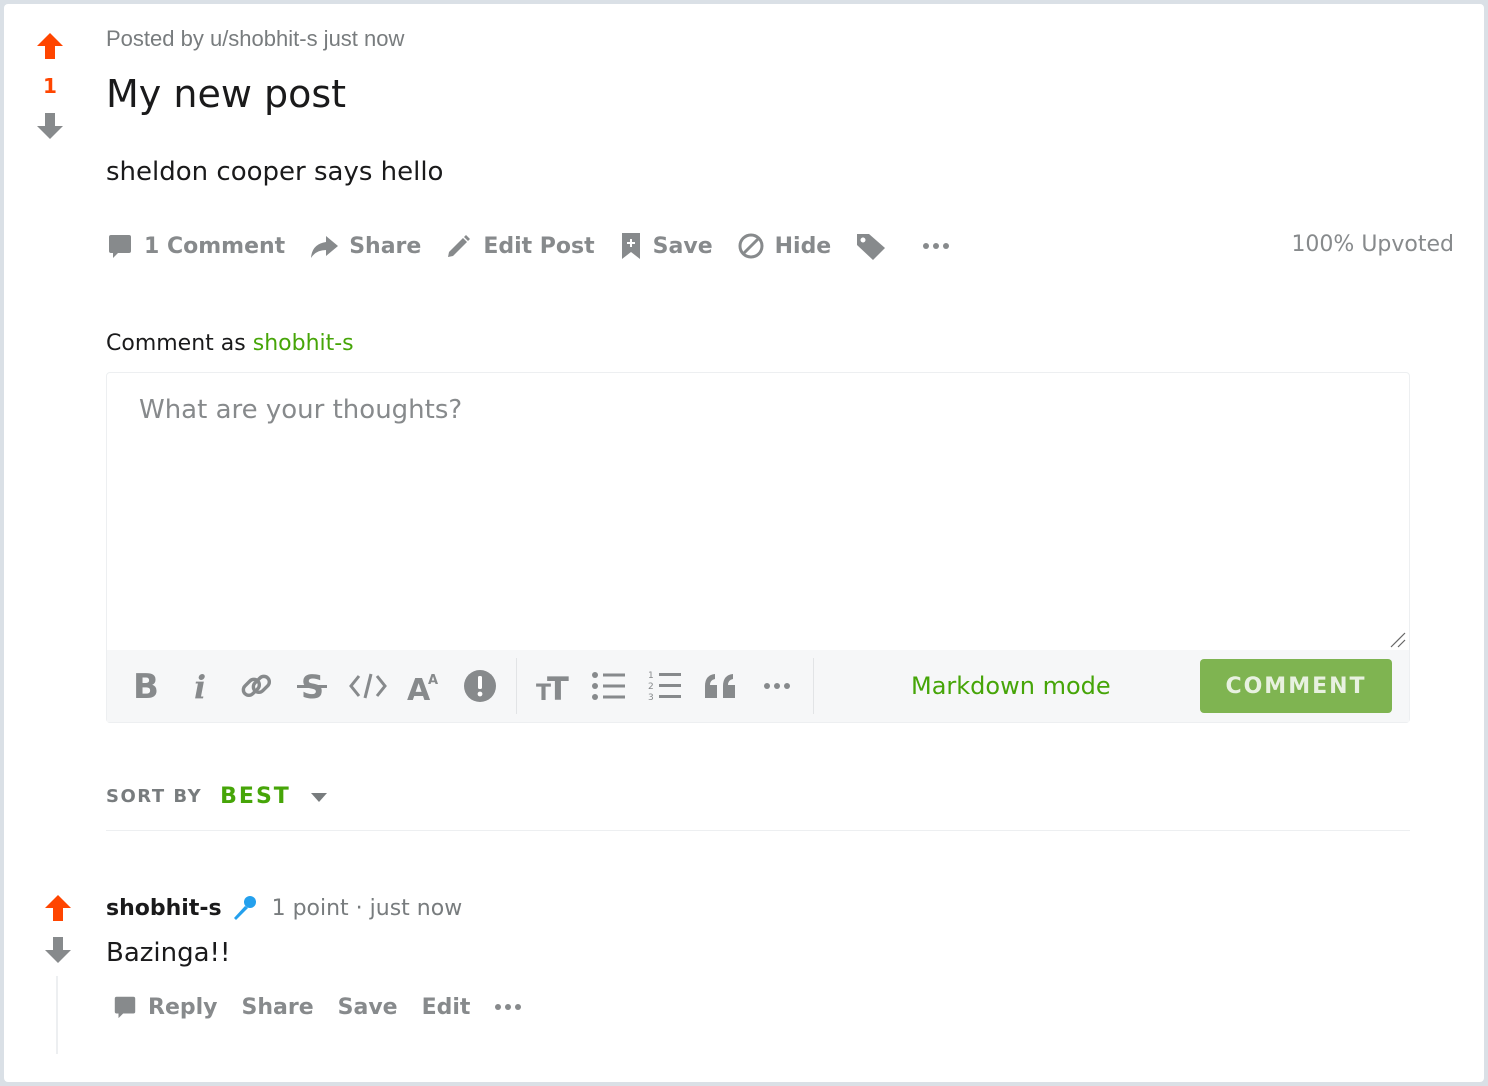 The height and width of the screenshot is (1086, 1488). What do you see at coordinates (651, 698) in the screenshot?
I see `svg-text: 3` at bounding box center [651, 698].